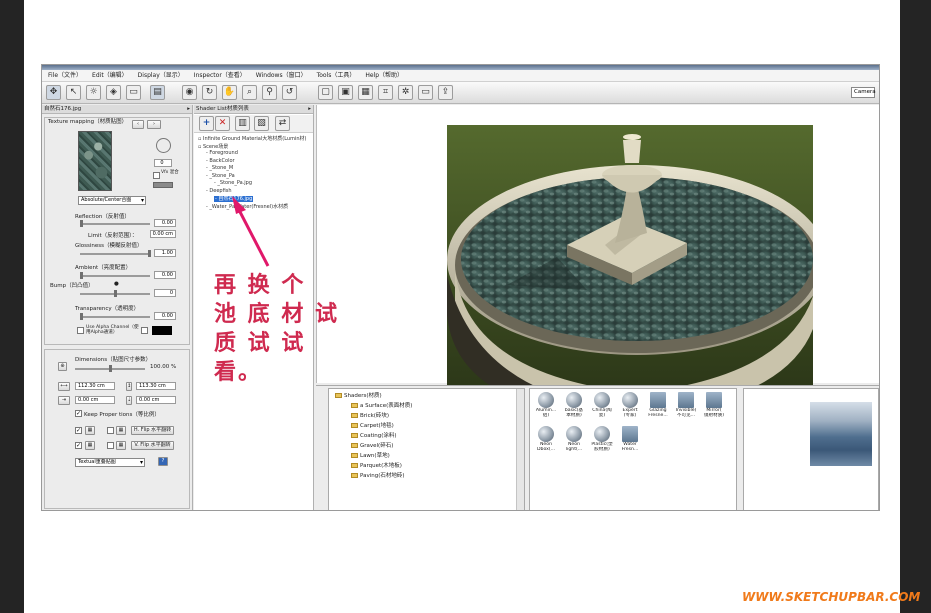 The height and width of the screenshot is (613, 931). I want to click on keep-proportions-checkbox: ✓, so click(78, 413).